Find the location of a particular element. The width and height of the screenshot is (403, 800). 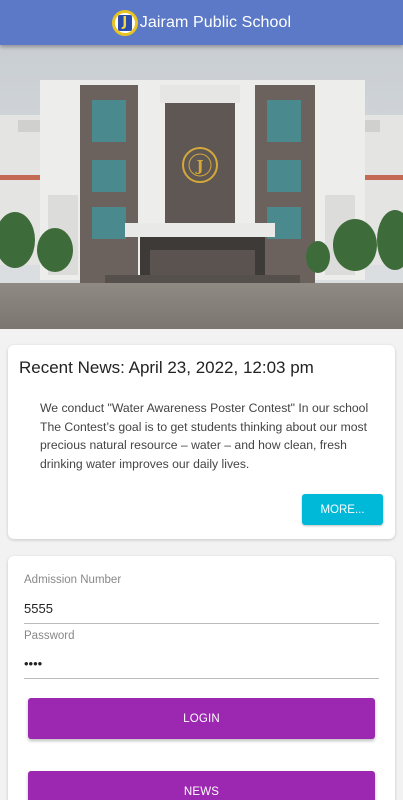

crest-letter: J is located at coordinates (198, 166).